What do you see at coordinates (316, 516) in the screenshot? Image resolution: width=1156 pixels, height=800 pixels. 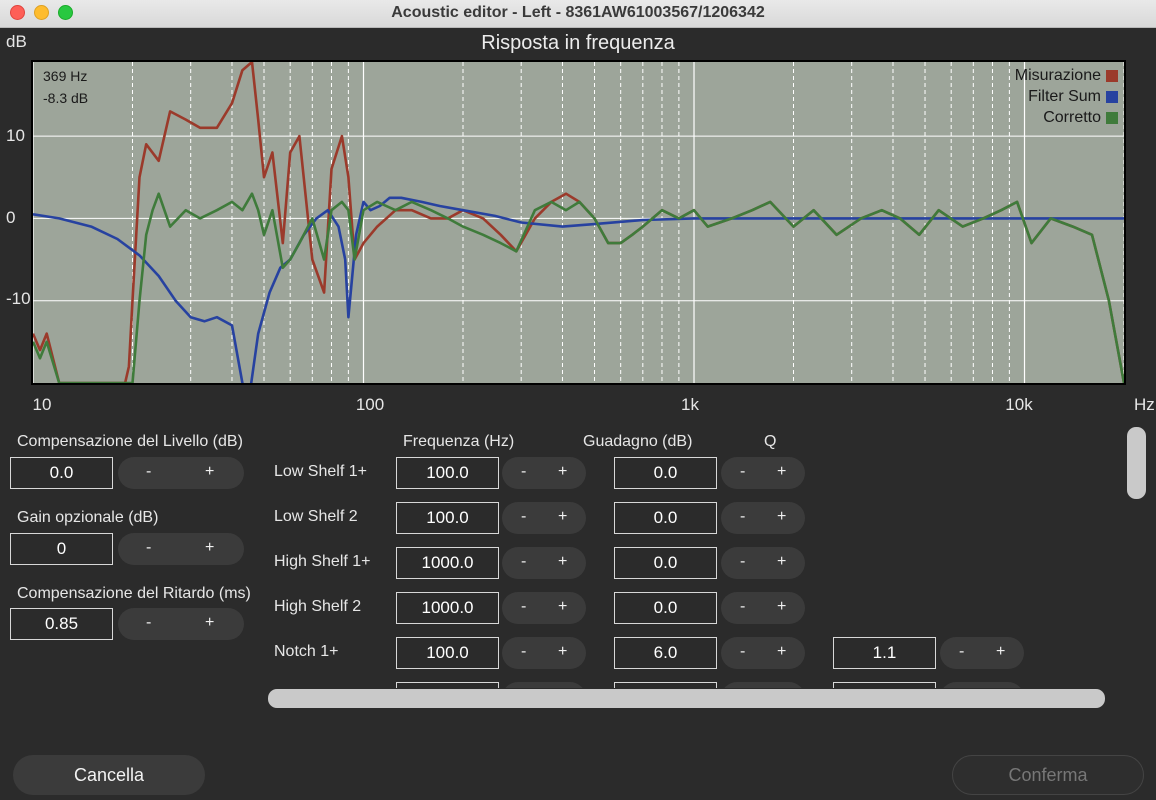 I see `filter-name: Low Shelf 2` at bounding box center [316, 516].